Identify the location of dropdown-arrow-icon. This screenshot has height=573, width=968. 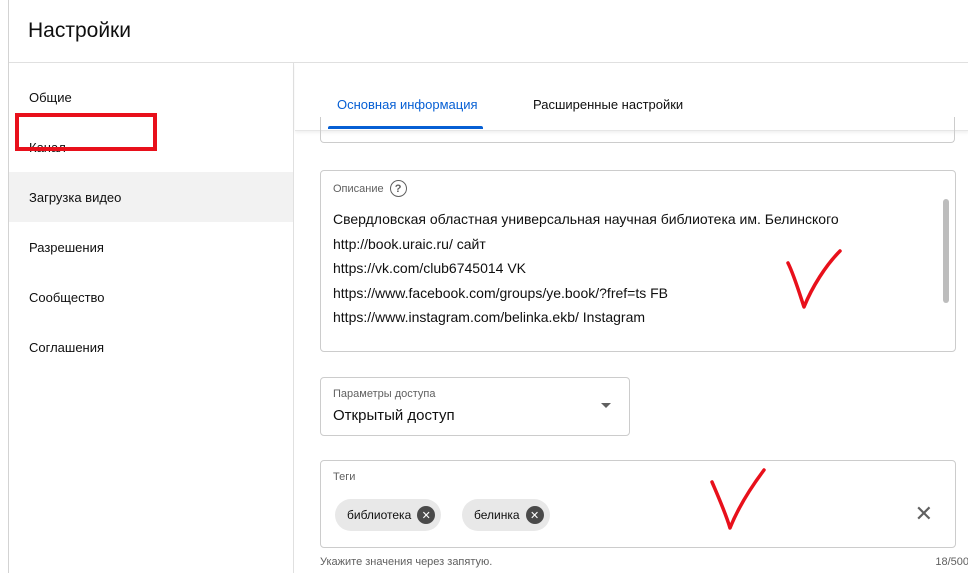
(606, 405).